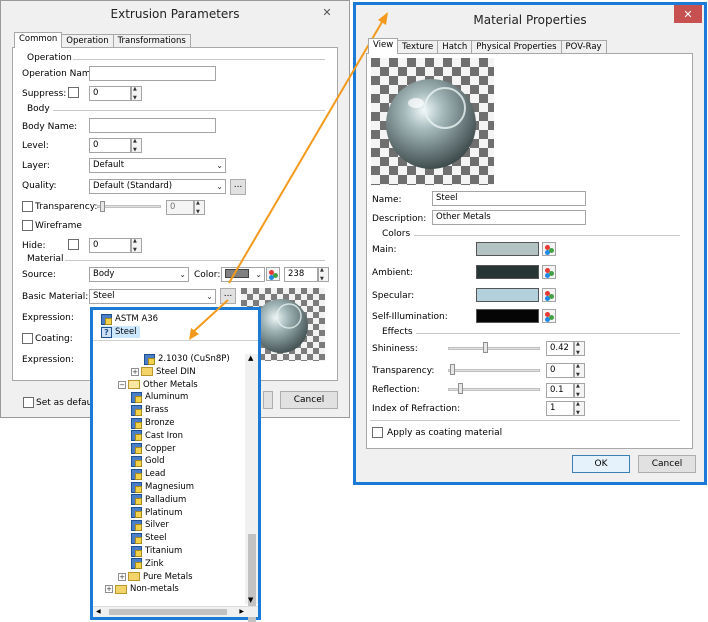 Image resolution: width=708 pixels, height=622 pixels. I want to click on level-spinner, so click(136, 145).